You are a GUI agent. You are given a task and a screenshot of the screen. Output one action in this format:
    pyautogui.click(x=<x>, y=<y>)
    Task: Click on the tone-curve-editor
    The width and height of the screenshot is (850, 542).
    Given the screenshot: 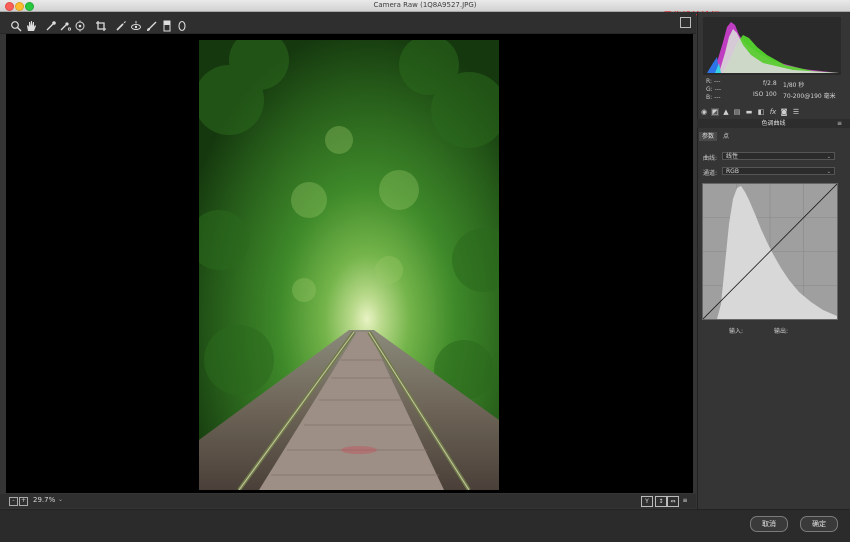 What is the action you would take?
    pyautogui.click(x=770, y=251)
    